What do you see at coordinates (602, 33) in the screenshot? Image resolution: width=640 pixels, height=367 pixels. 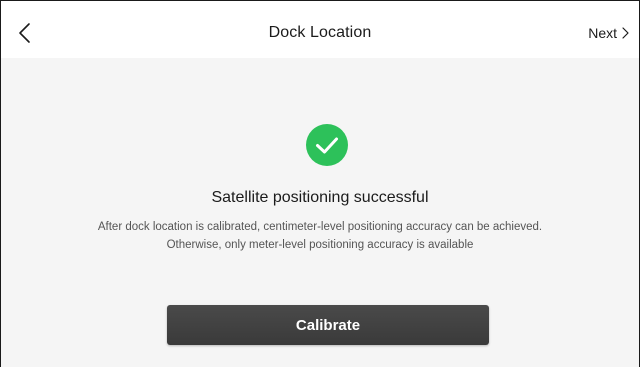 I see `next-label: Next` at bounding box center [602, 33].